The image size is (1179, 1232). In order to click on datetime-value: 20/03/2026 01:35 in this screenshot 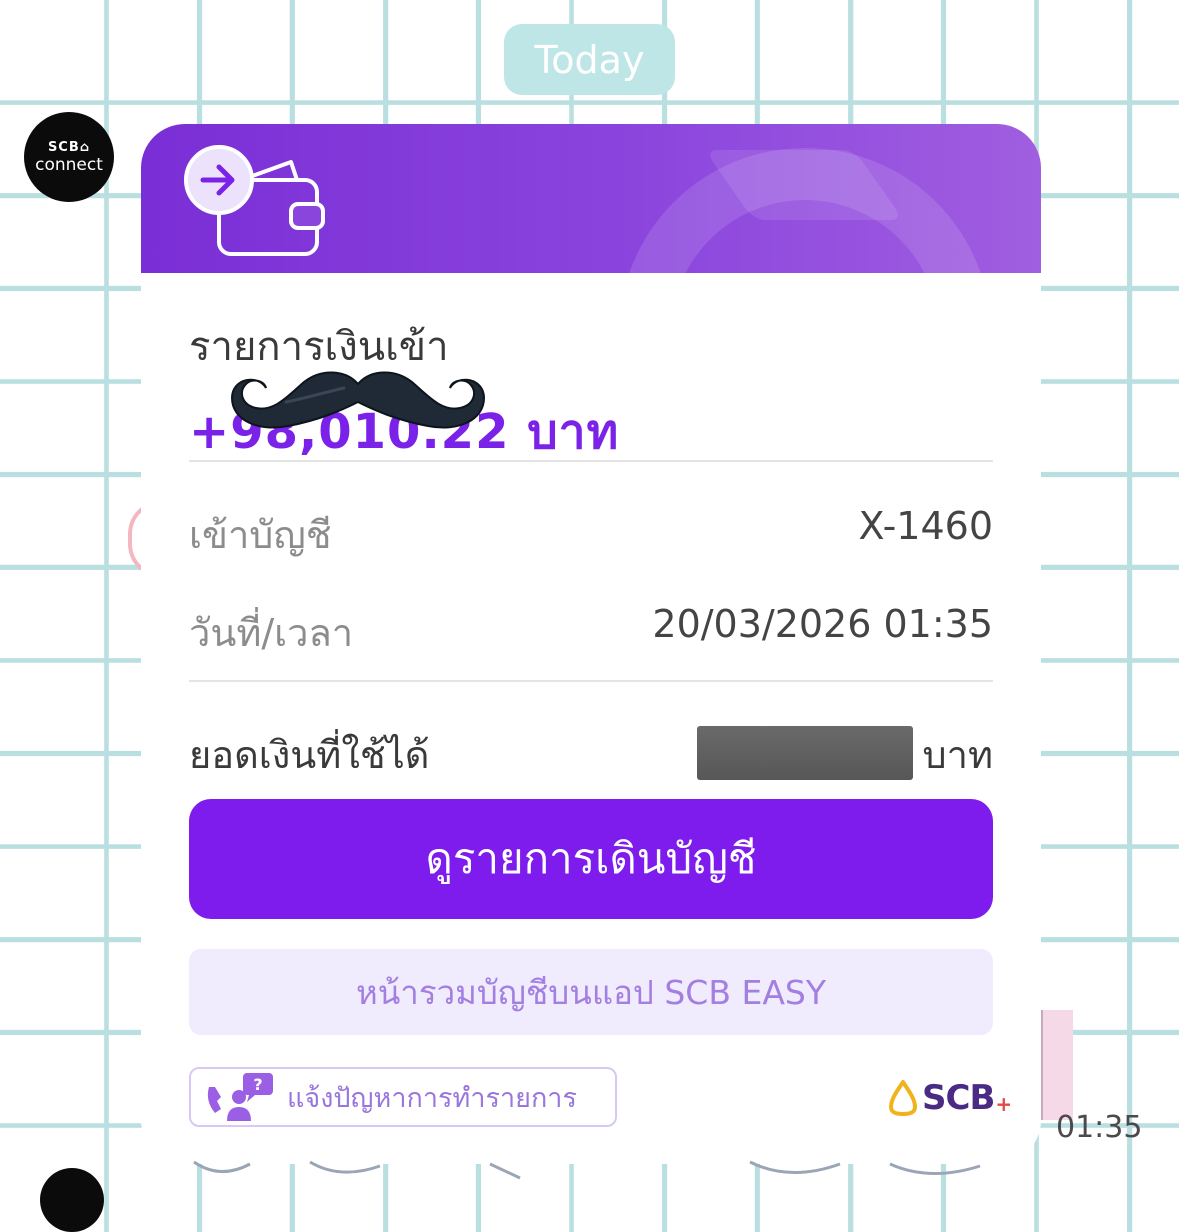, I will do `click(822, 624)`.